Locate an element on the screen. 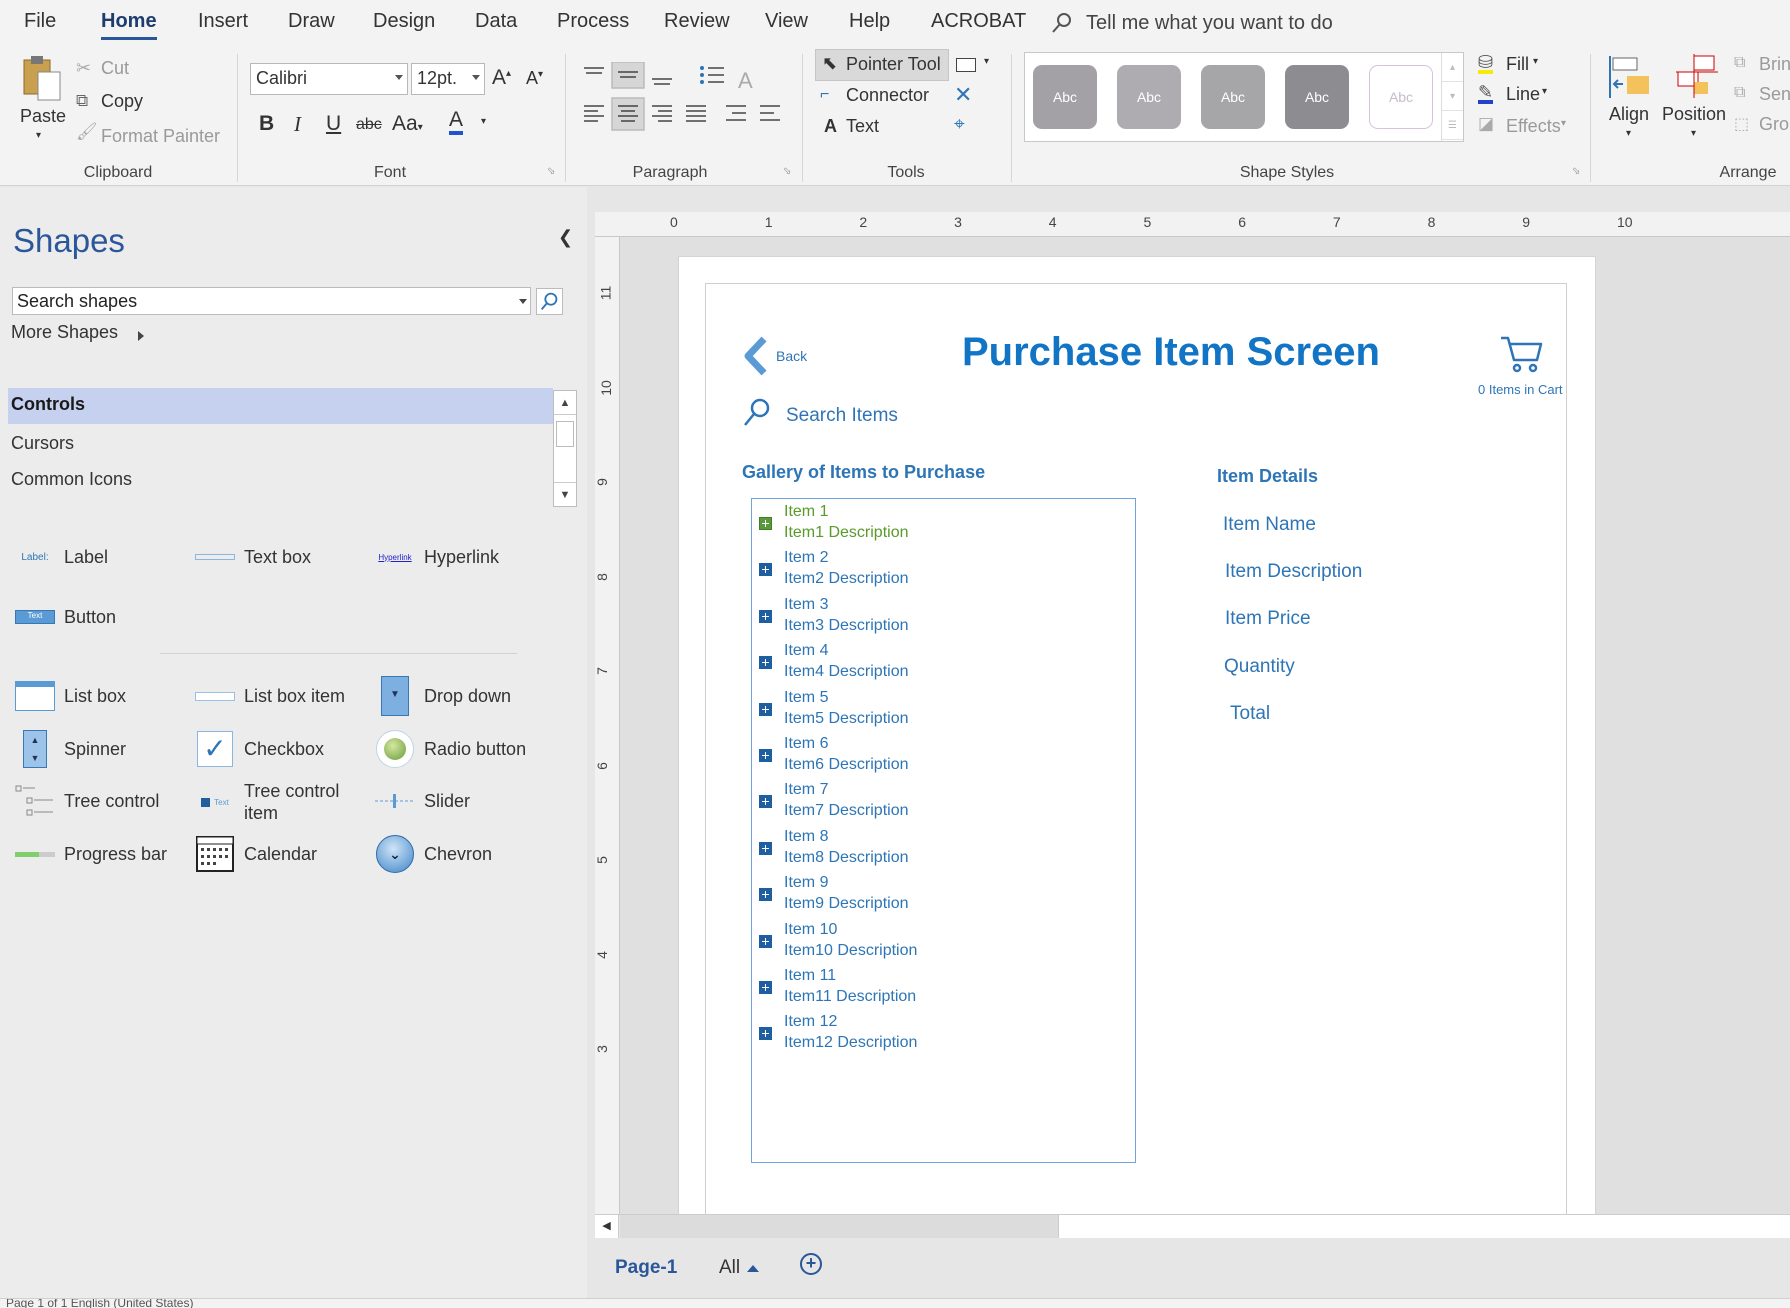 This screenshot has width=1790, height=1308. cart-icon is located at coordinates (1521, 354).